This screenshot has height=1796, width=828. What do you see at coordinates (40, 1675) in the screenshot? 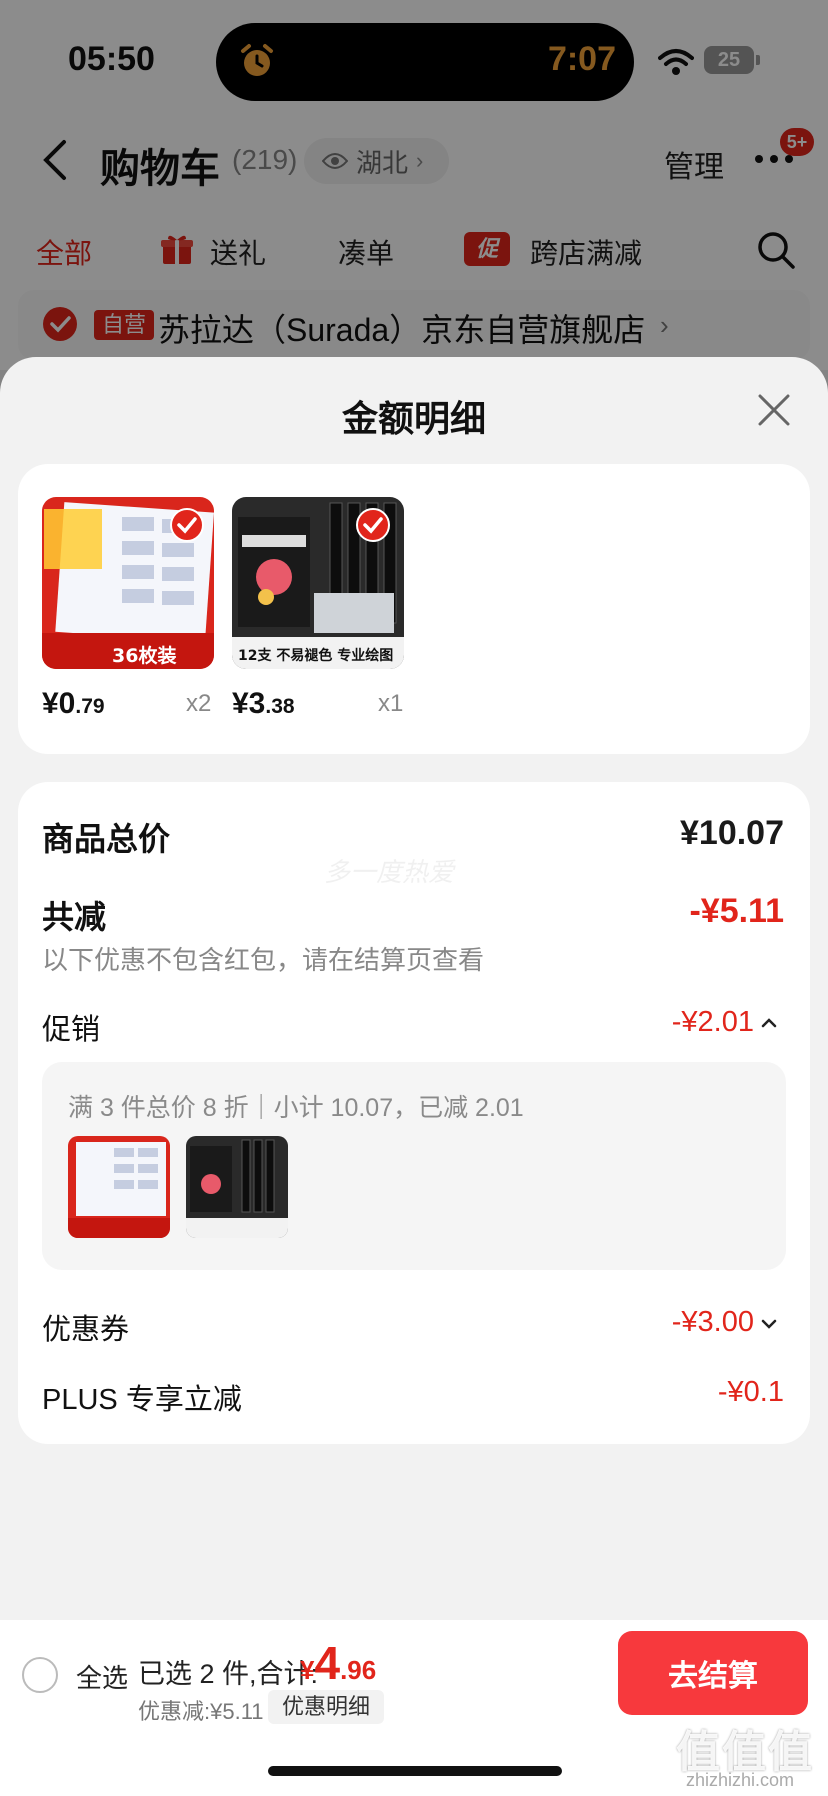
I see `select-all-checkbox` at bounding box center [40, 1675].